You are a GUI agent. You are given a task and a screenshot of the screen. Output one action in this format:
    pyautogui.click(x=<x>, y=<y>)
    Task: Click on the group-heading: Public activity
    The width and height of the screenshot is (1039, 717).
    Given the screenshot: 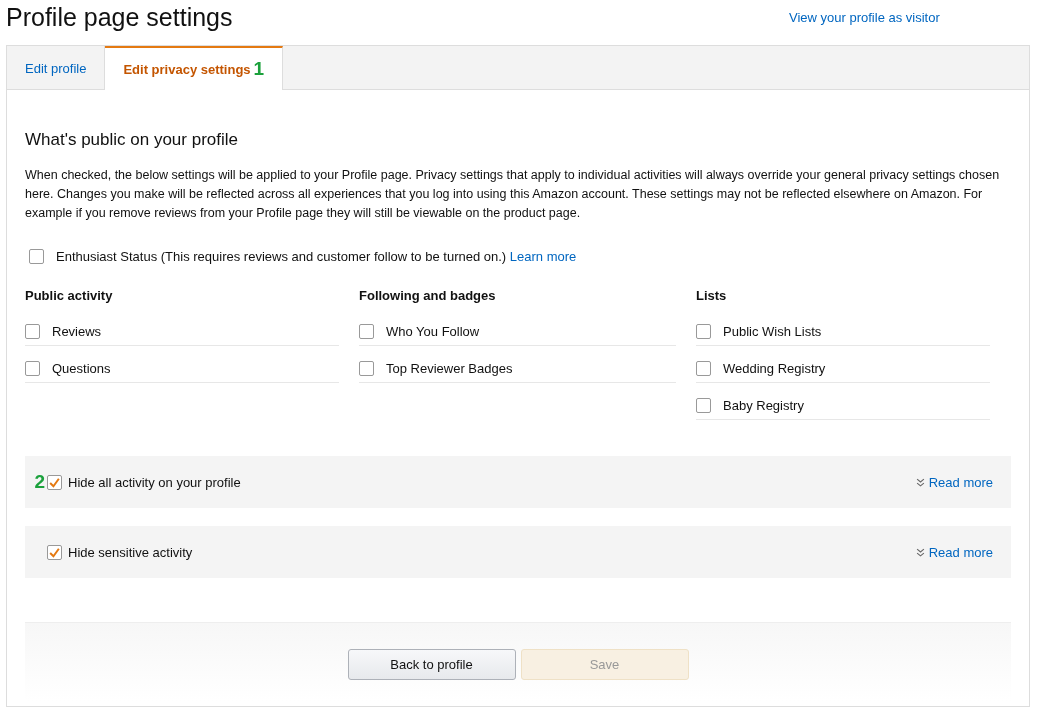 What is the action you would take?
    pyautogui.click(x=69, y=295)
    